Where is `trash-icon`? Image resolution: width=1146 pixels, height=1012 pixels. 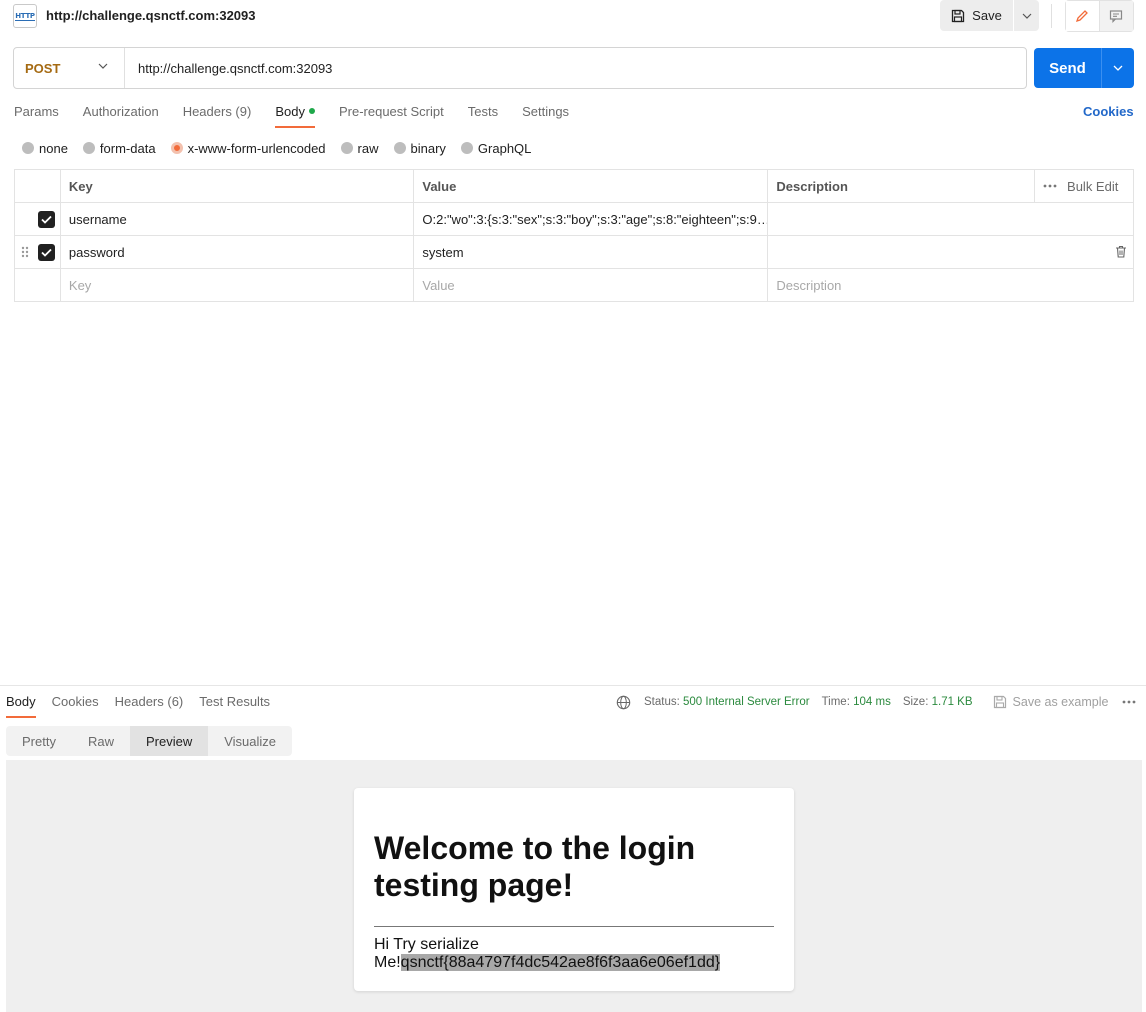
trash-icon is located at coordinates (1121, 251).